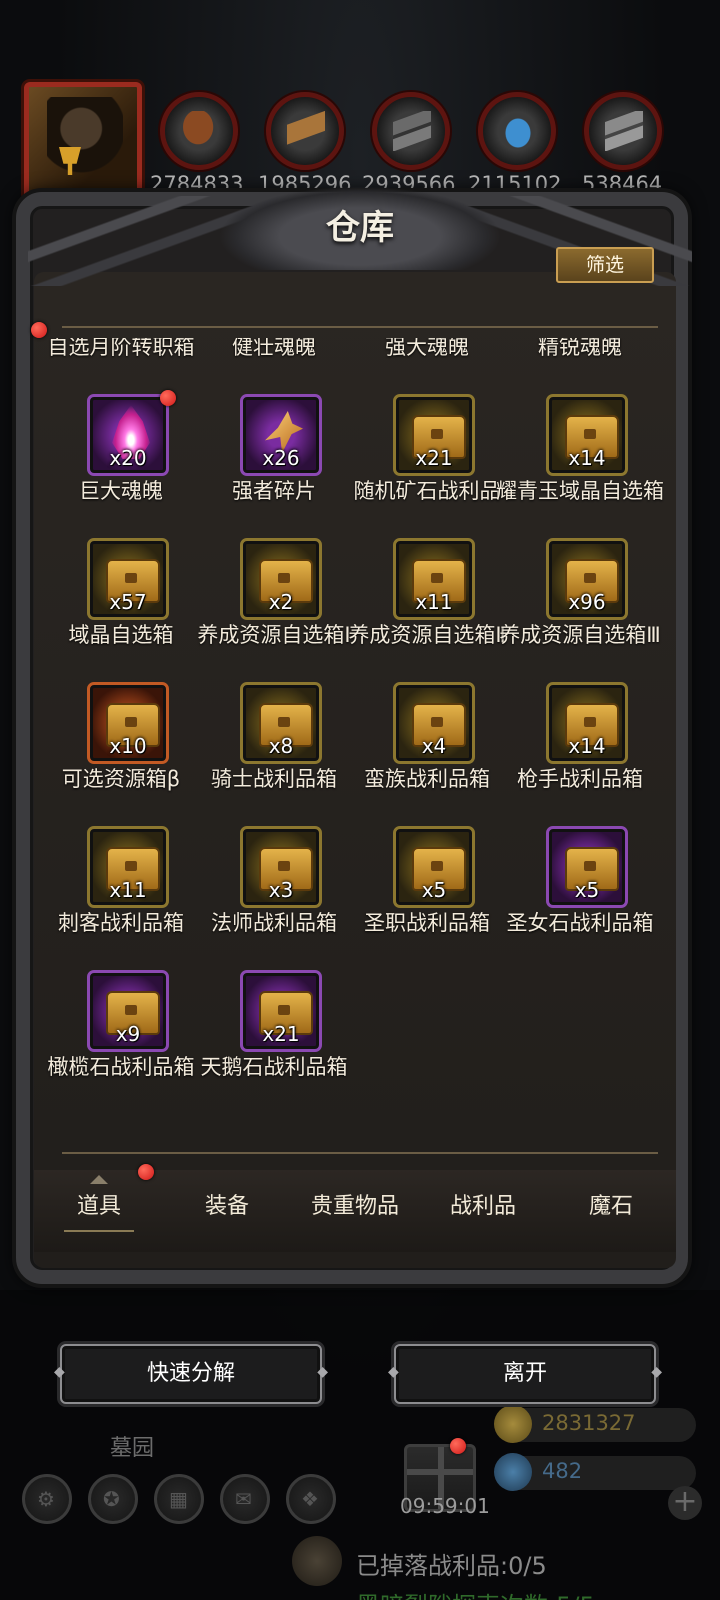 This screenshot has width=720, height=1600. I want to click on item-slot: x8 骑士战利品箱, so click(273, 752).